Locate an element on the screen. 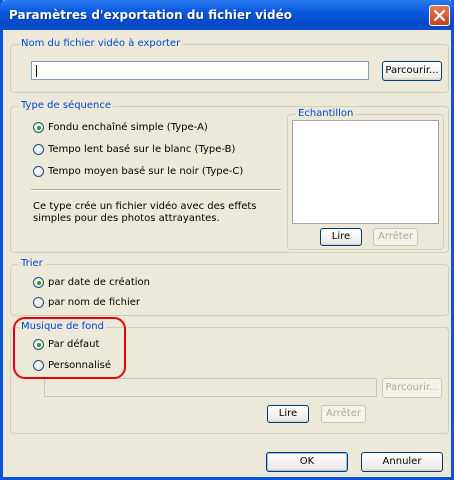  close-icon is located at coordinates (439, 15).